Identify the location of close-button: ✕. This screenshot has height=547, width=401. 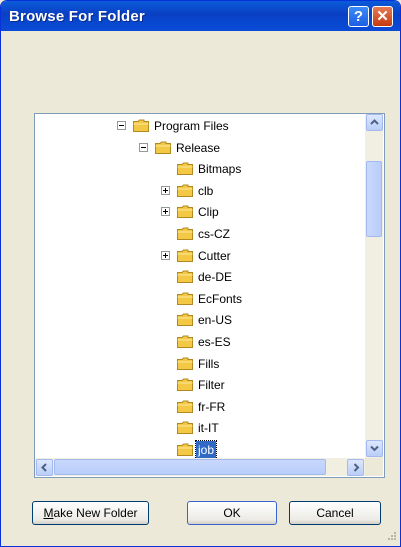
(382, 16).